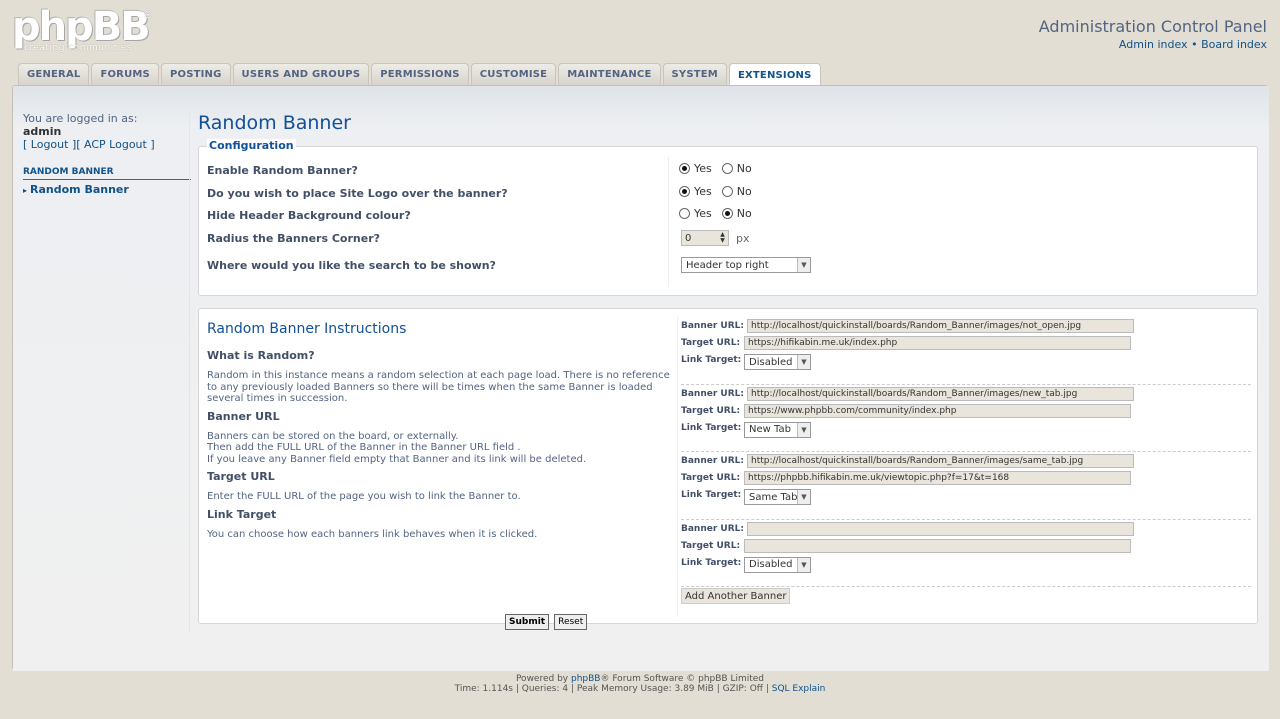  Describe the element at coordinates (80, 118) in the screenshot. I see `logged-in-label: You are logged in as:` at that location.